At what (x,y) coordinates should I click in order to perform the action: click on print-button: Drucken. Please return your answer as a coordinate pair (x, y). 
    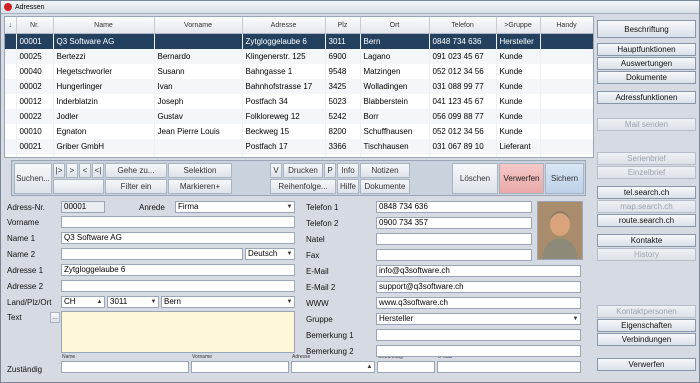
    Looking at the image, I should click on (303, 170).